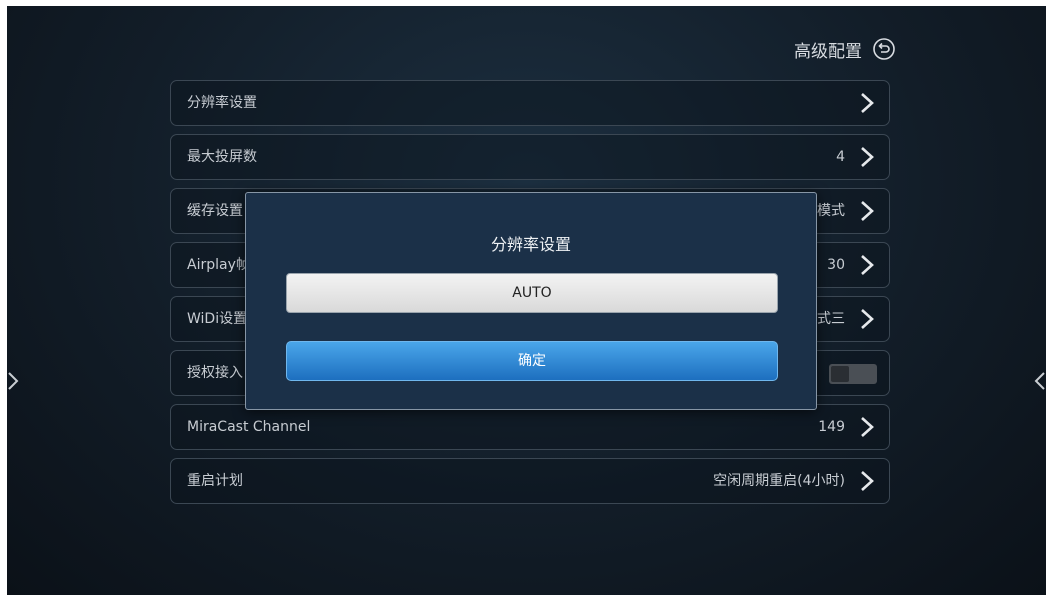 The height and width of the screenshot is (597, 1051). Describe the element at coordinates (884, 49) in the screenshot. I see `back-icon` at that location.